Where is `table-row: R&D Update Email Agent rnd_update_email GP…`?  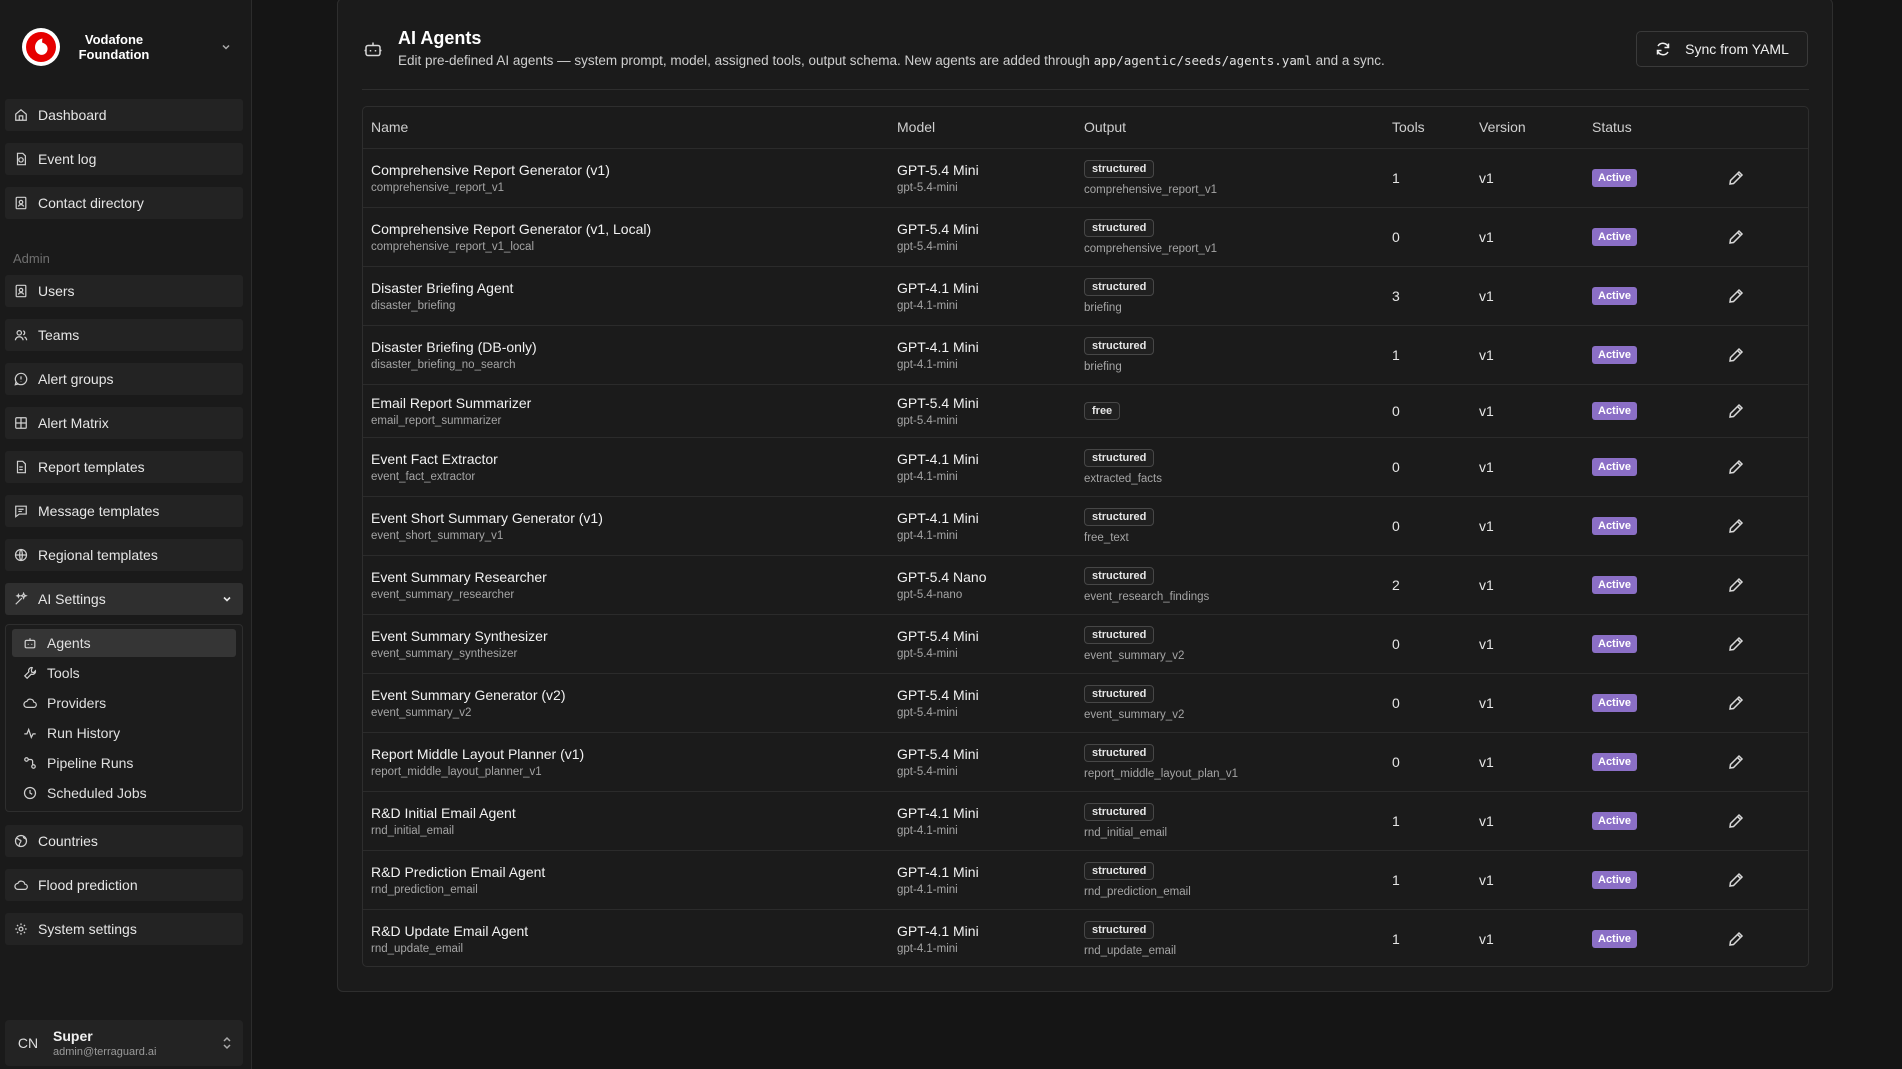 table-row: R&D Update Email Agent rnd_update_email GP… is located at coordinates (1085, 938).